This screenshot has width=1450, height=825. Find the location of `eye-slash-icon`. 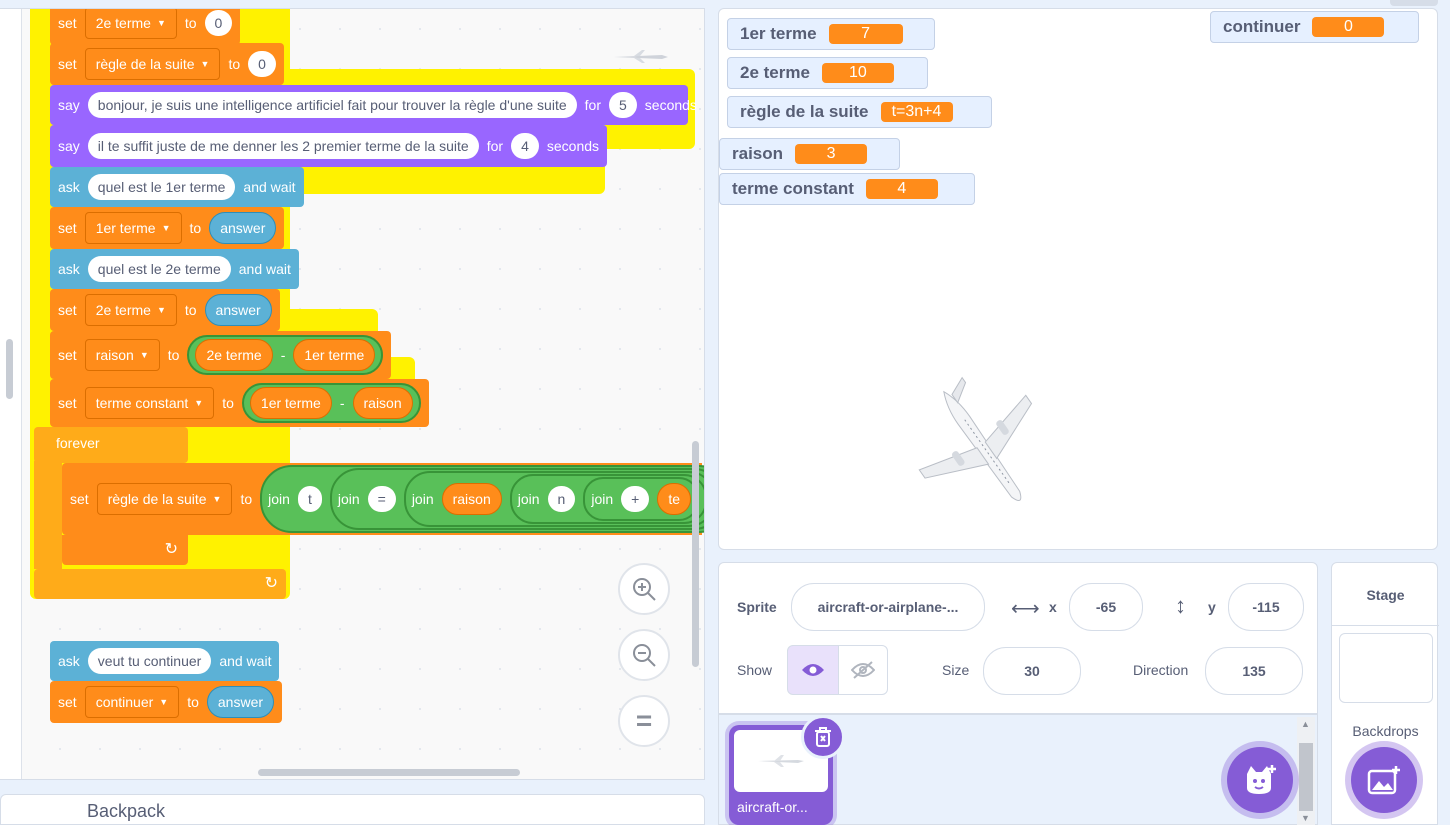

eye-slash-icon is located at coordinates (863, 670).